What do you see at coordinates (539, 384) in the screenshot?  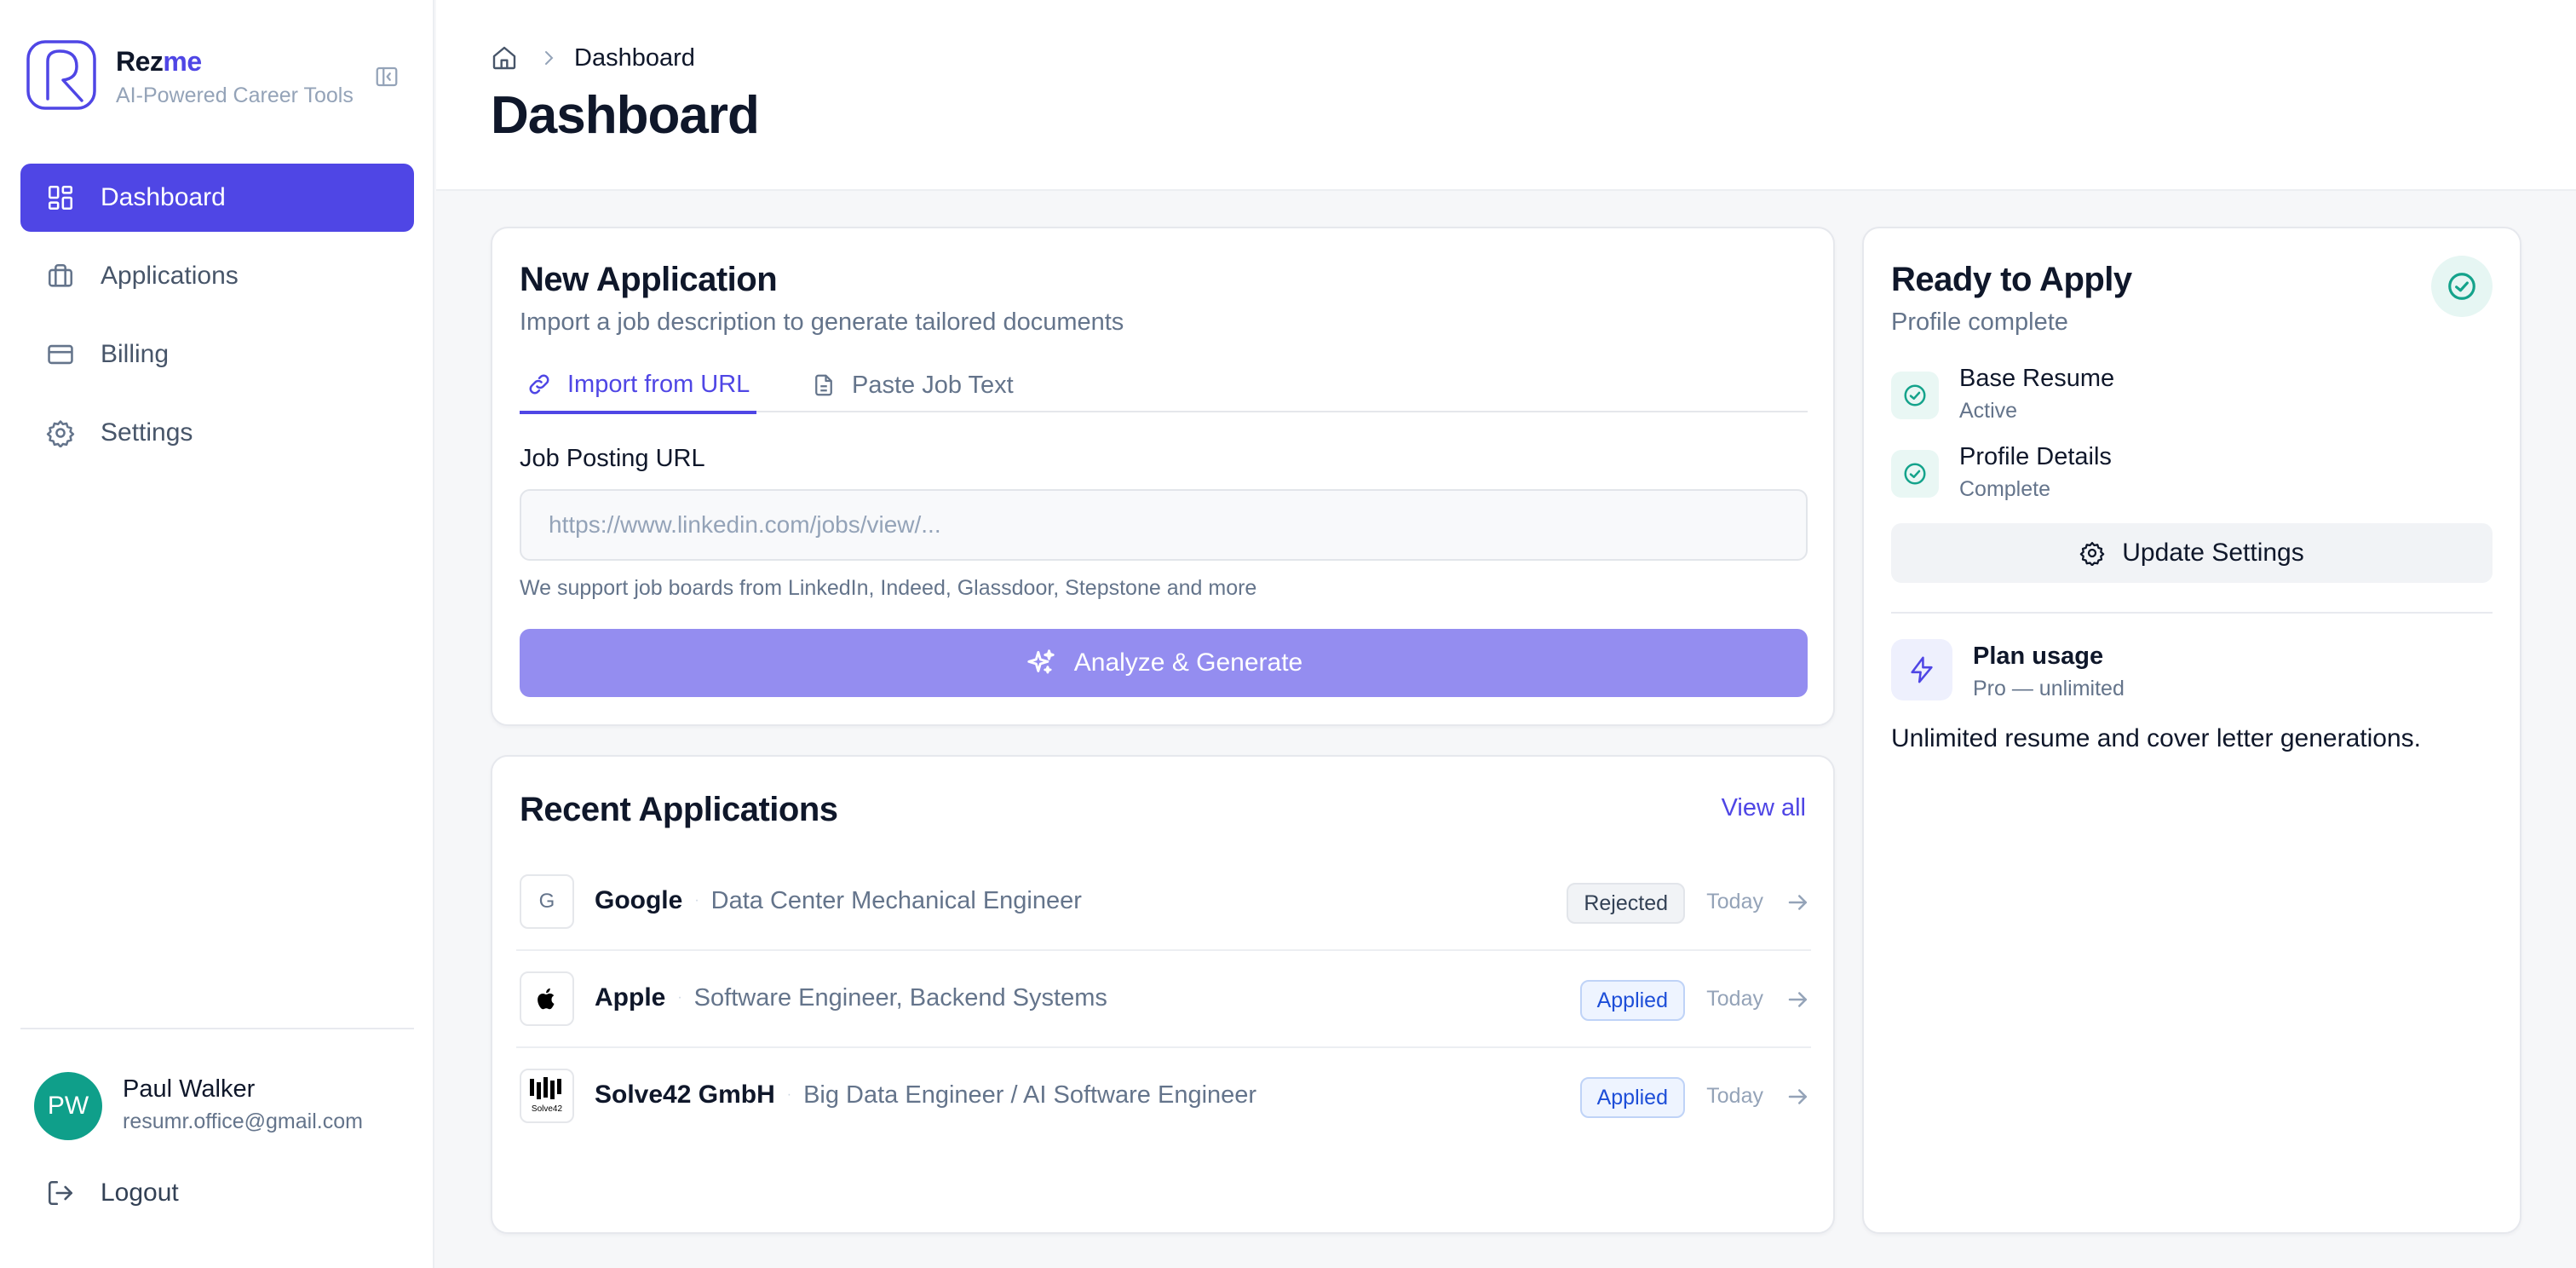 I see `link-icon` at bounding box center [539, 384].